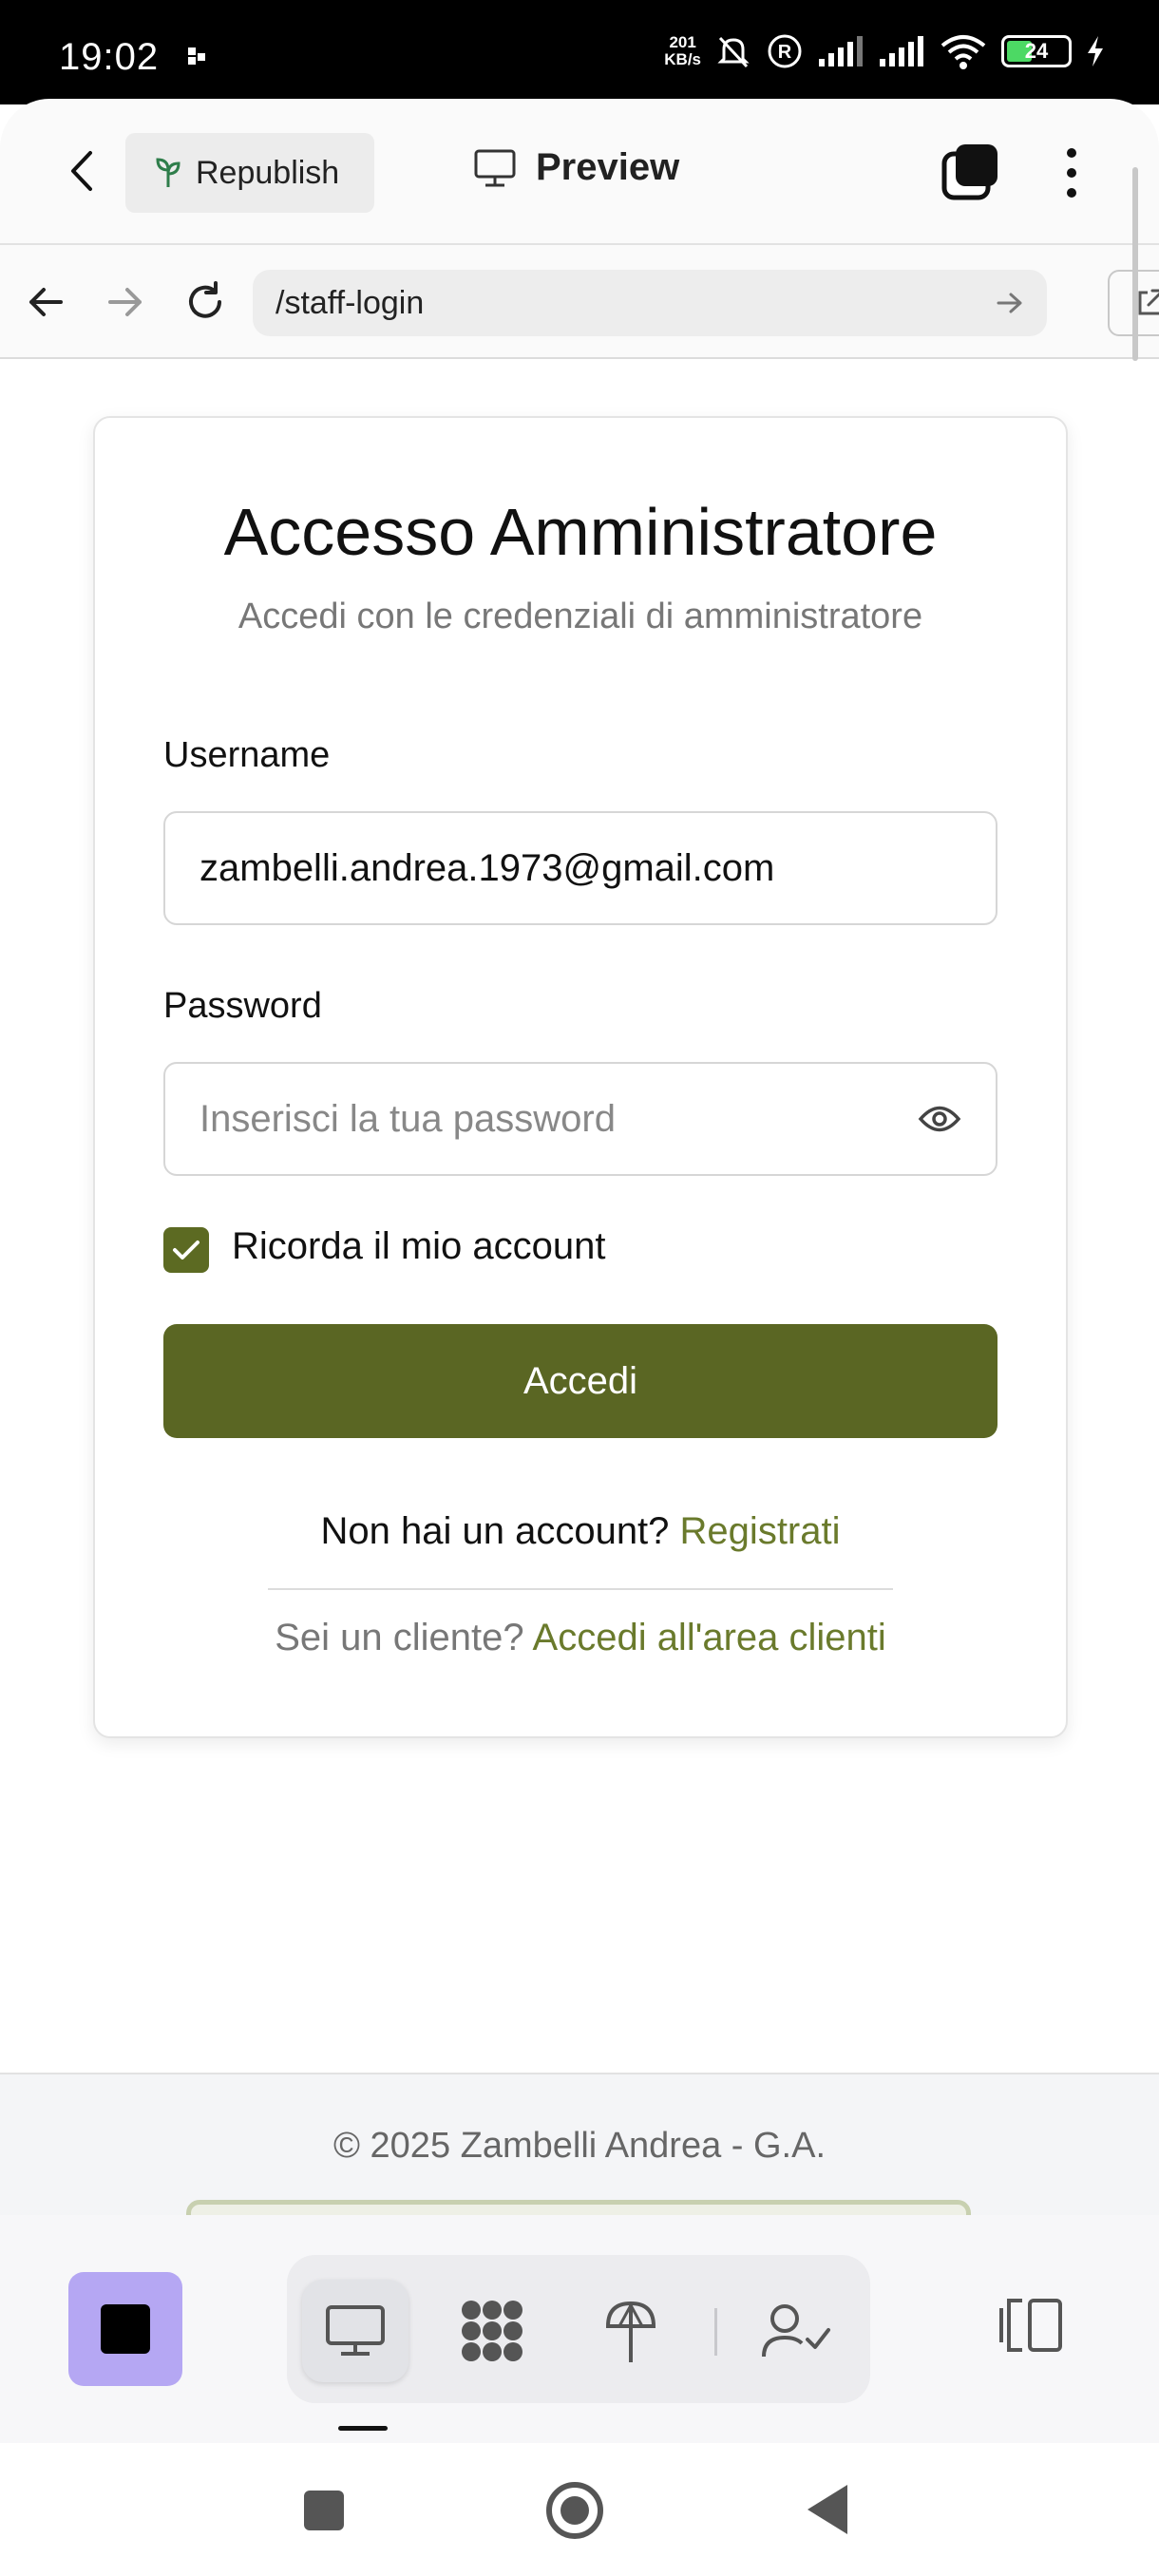  Describe the element at coordinates (715, 2332) in the screenshot. I see `toolbar-divider` at that location.